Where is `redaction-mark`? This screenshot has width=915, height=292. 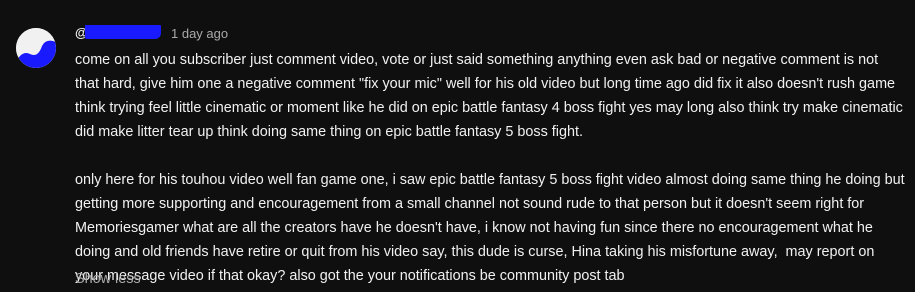 redaction-mark is located at coordinates (123, 32).